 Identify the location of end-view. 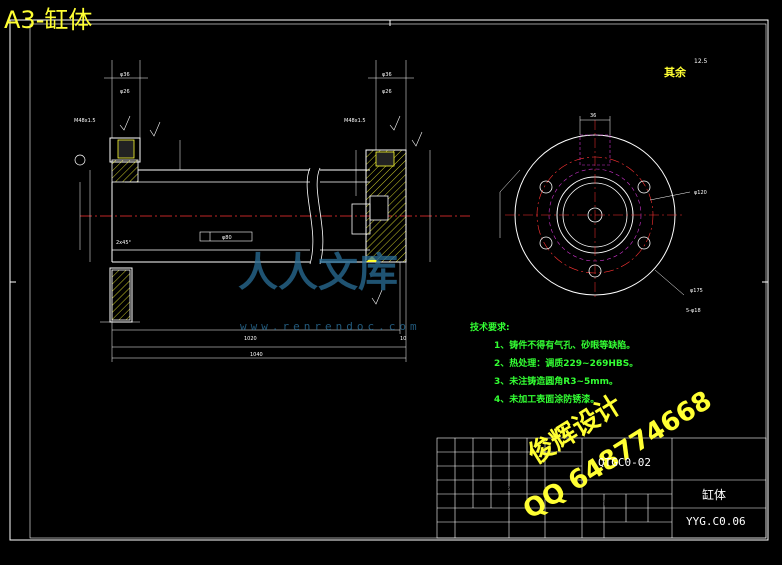
(595, 208).